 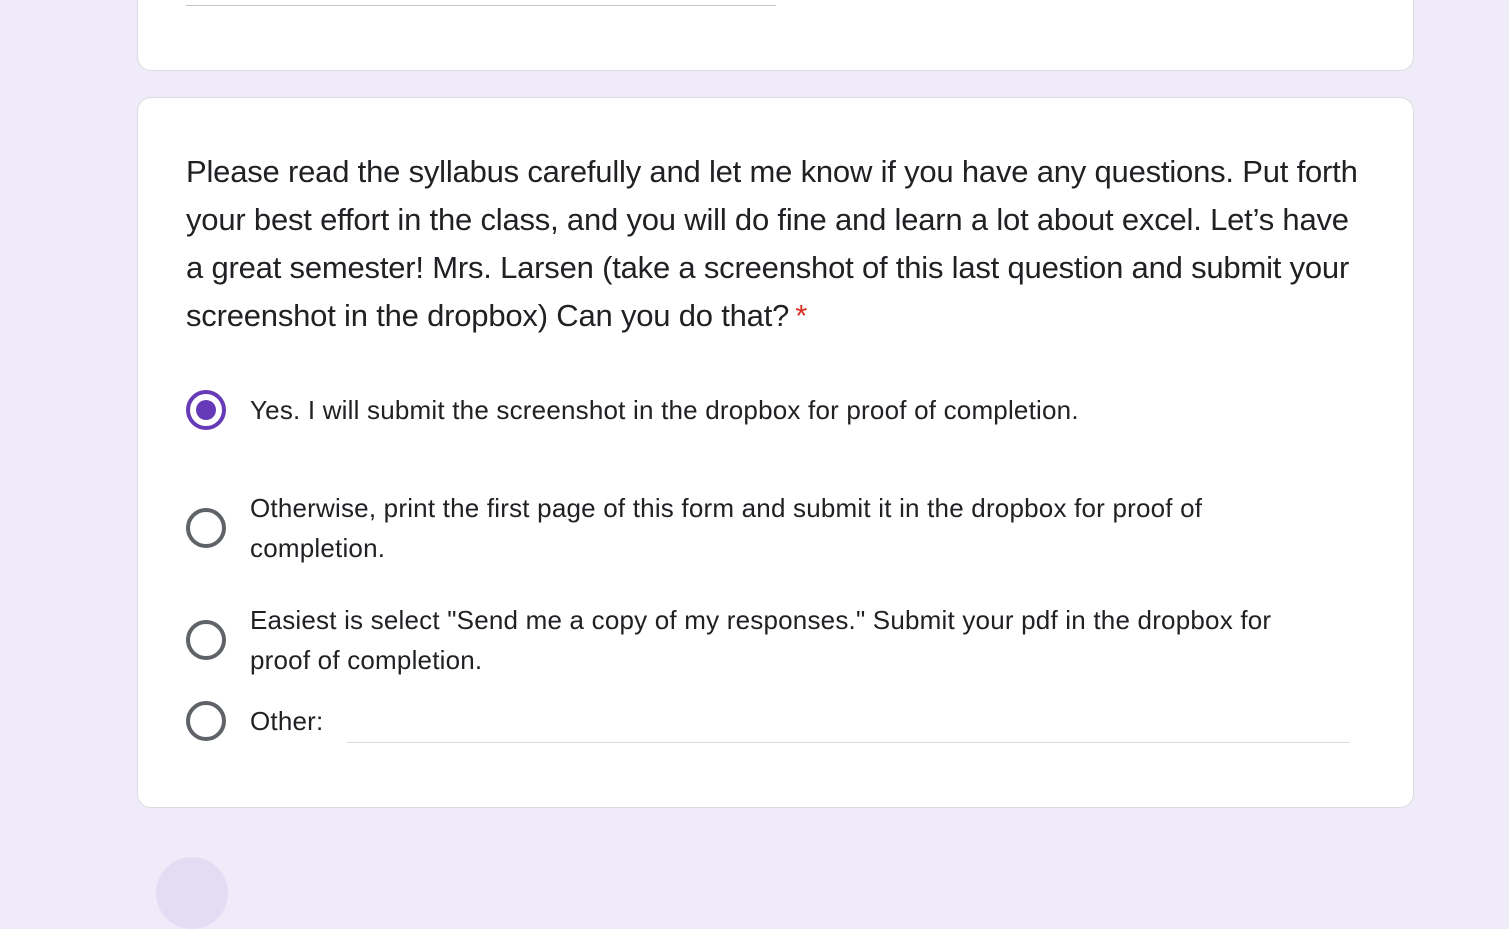 I want to click on radio-selected-dot, so click(x=206, y=410).